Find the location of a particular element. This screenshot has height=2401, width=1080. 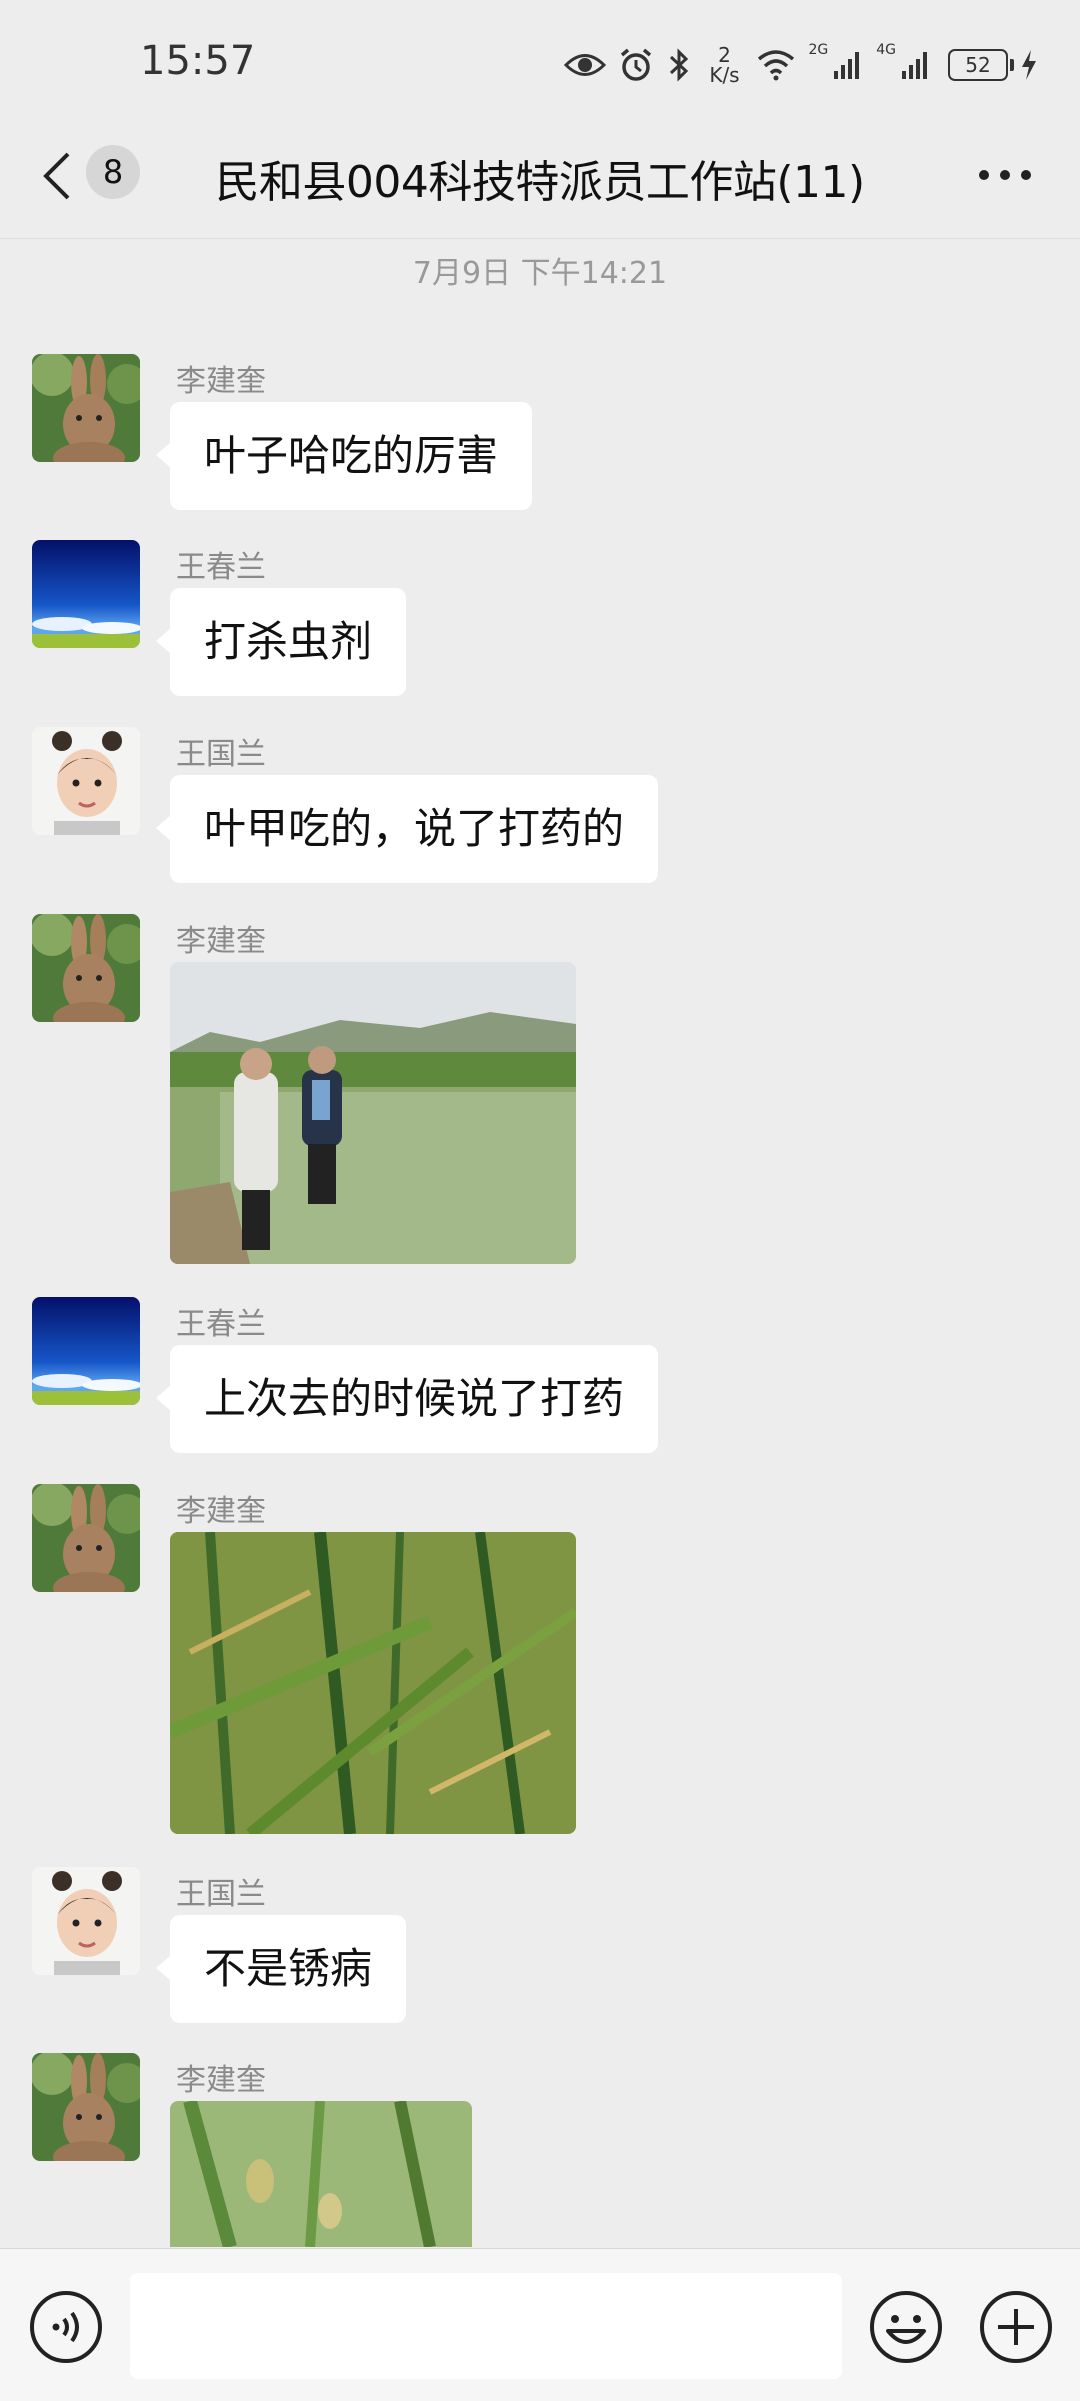

field-photo-image is located at coordinates (373, 1113).